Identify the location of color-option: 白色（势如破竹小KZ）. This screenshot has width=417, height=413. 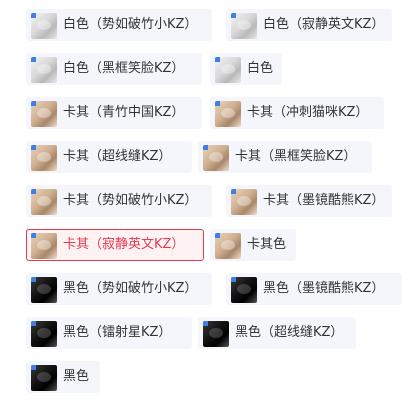
(119, 25).